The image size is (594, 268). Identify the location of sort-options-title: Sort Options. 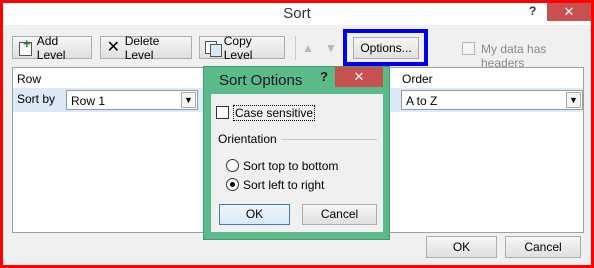
(261, 80).